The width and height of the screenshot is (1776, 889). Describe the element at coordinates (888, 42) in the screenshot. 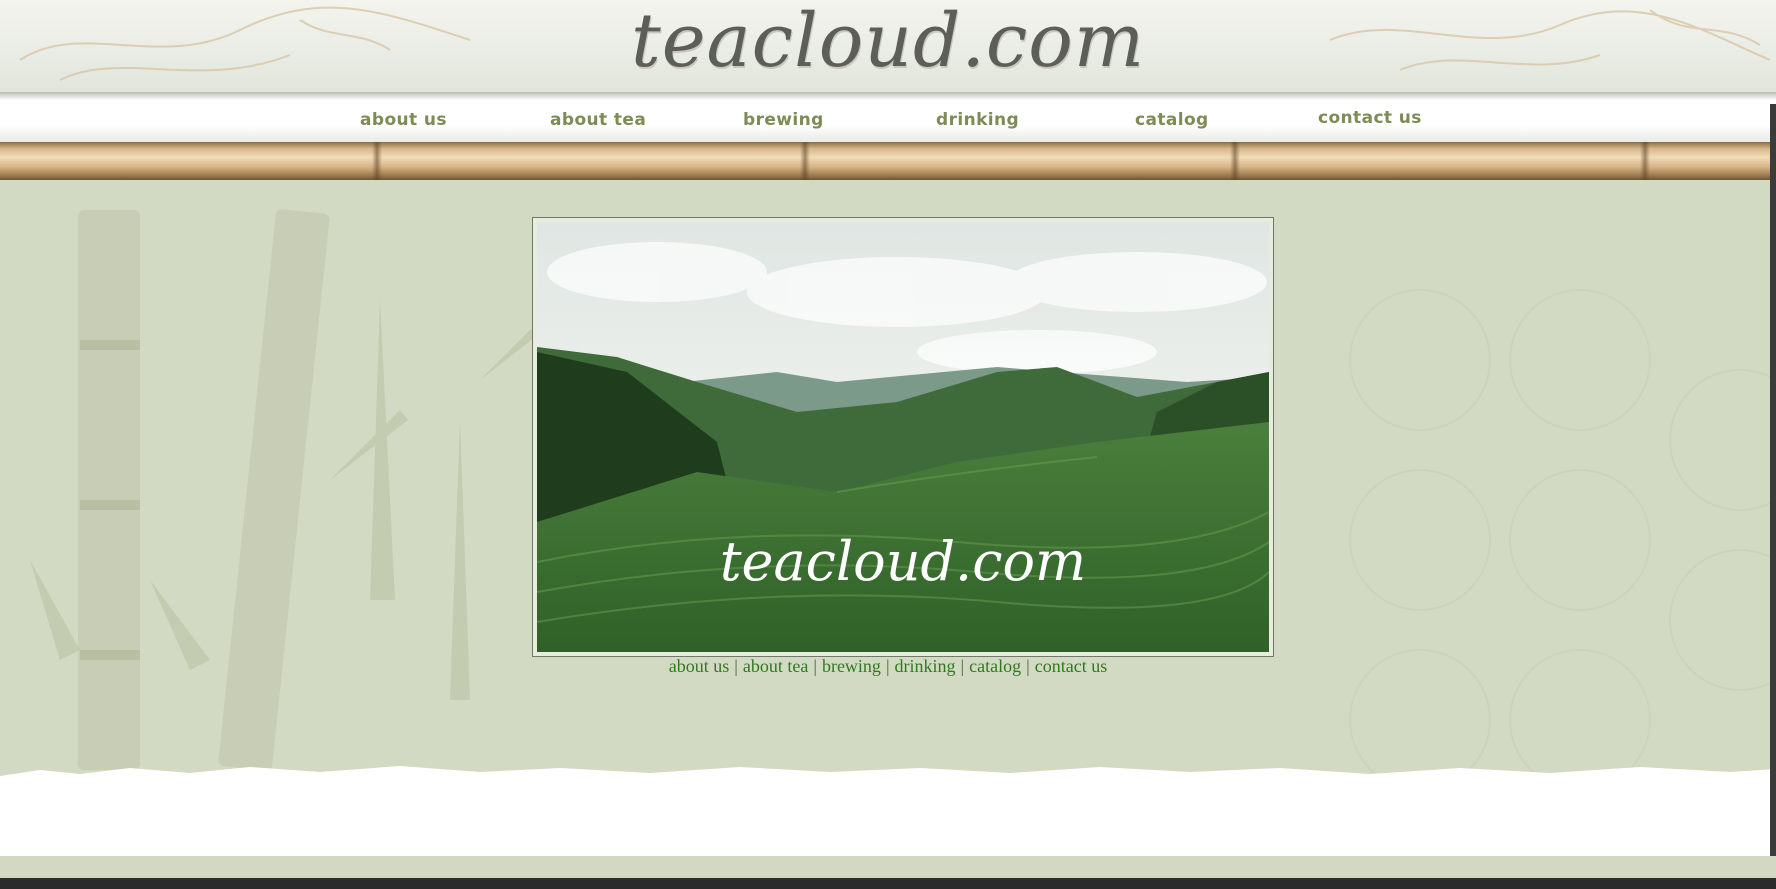

I see `site-logo: teacloud.com` at that location.